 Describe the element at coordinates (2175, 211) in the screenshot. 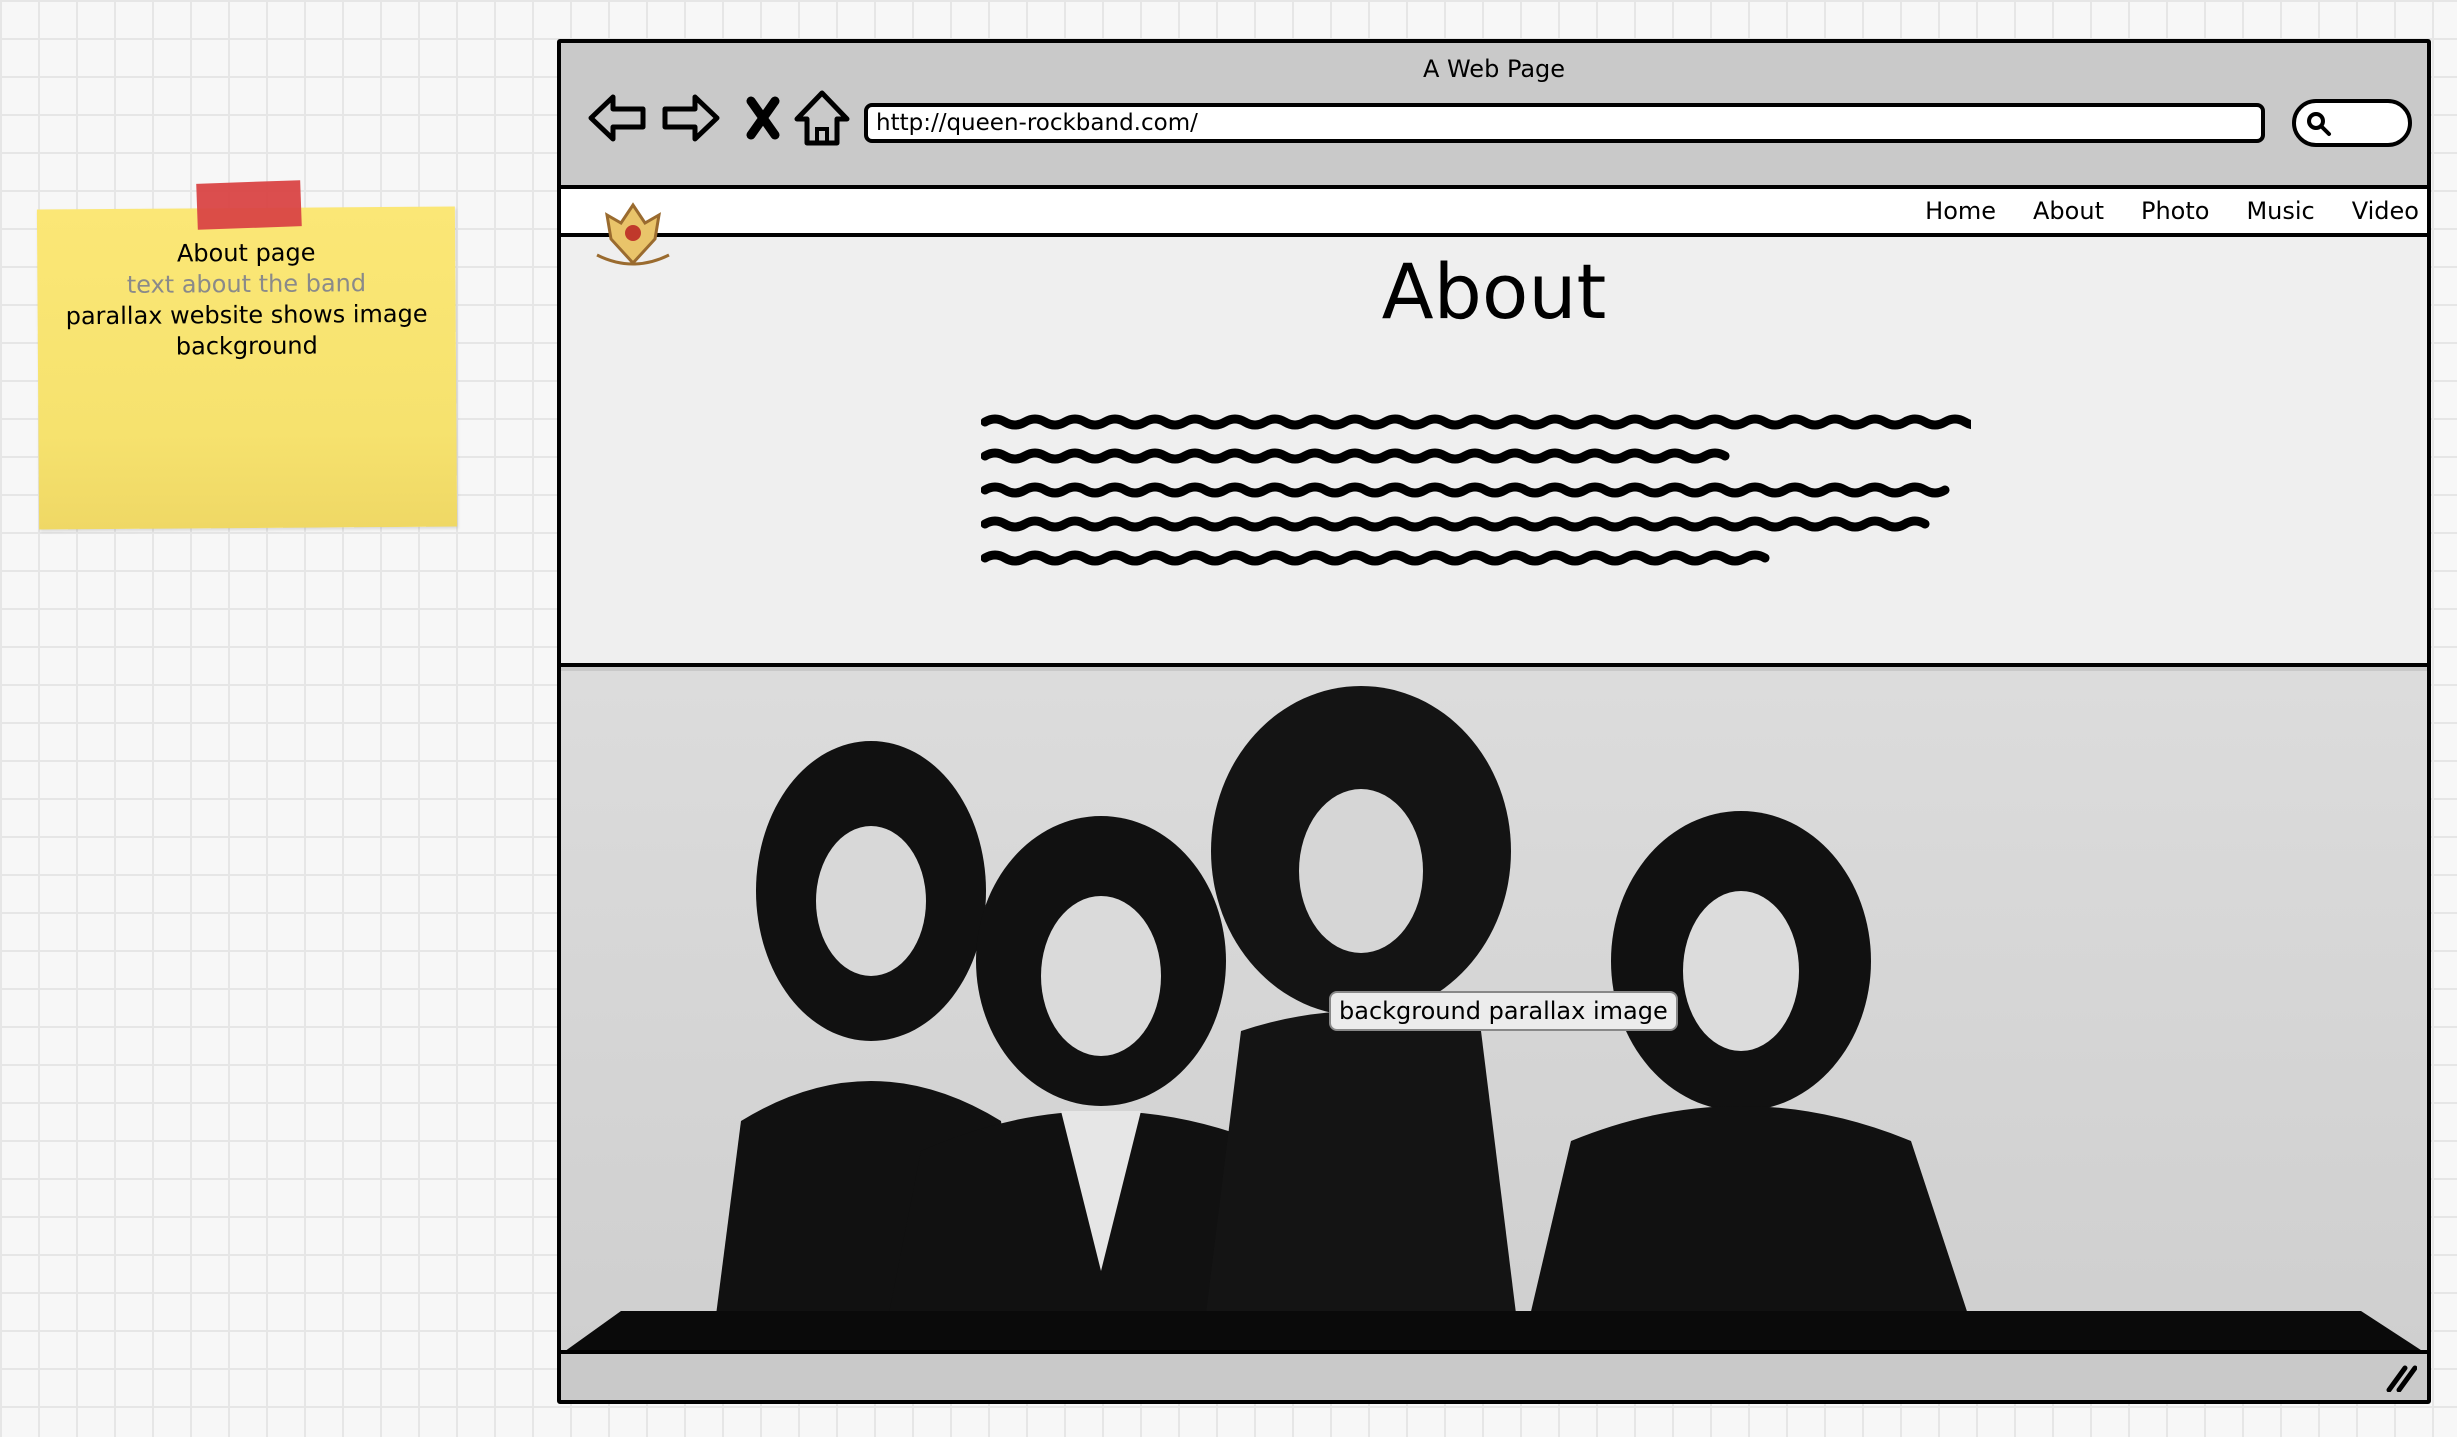

I see `nav-item-photo: Photo` at that location.